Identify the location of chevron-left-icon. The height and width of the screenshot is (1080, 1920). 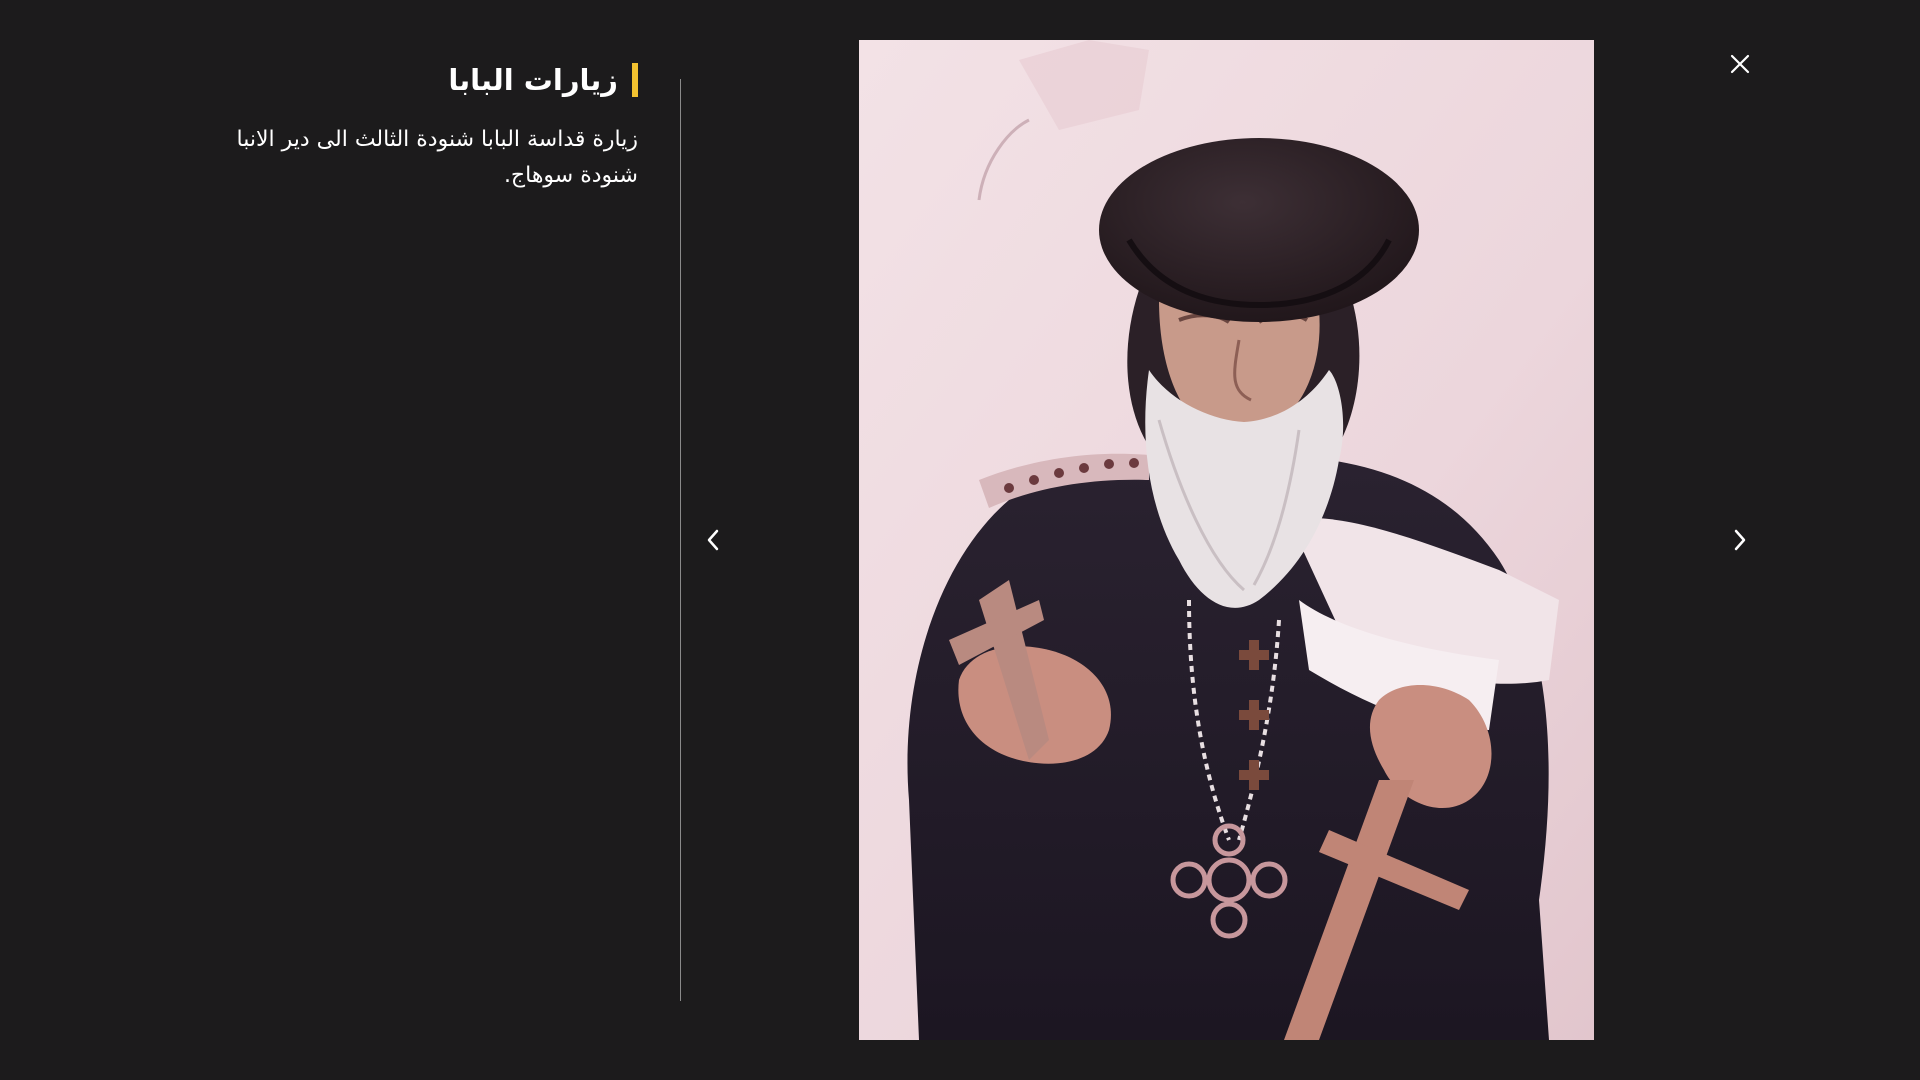
(713, 540).